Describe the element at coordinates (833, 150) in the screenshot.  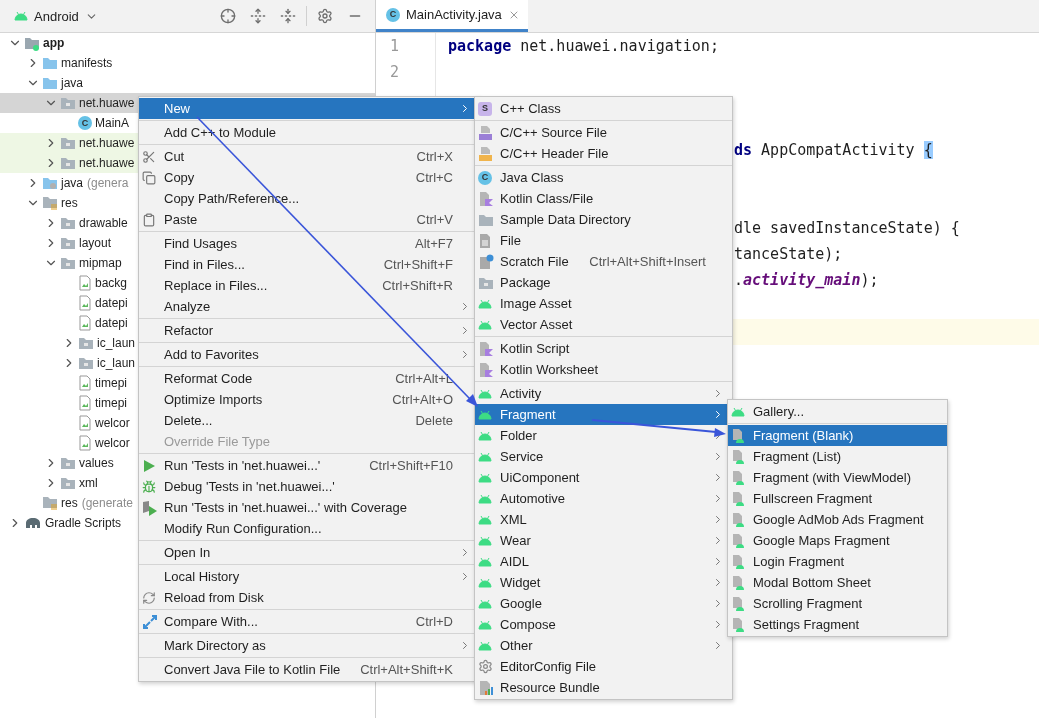
I see `code-text: ds AppCompatActivity {` at that location.